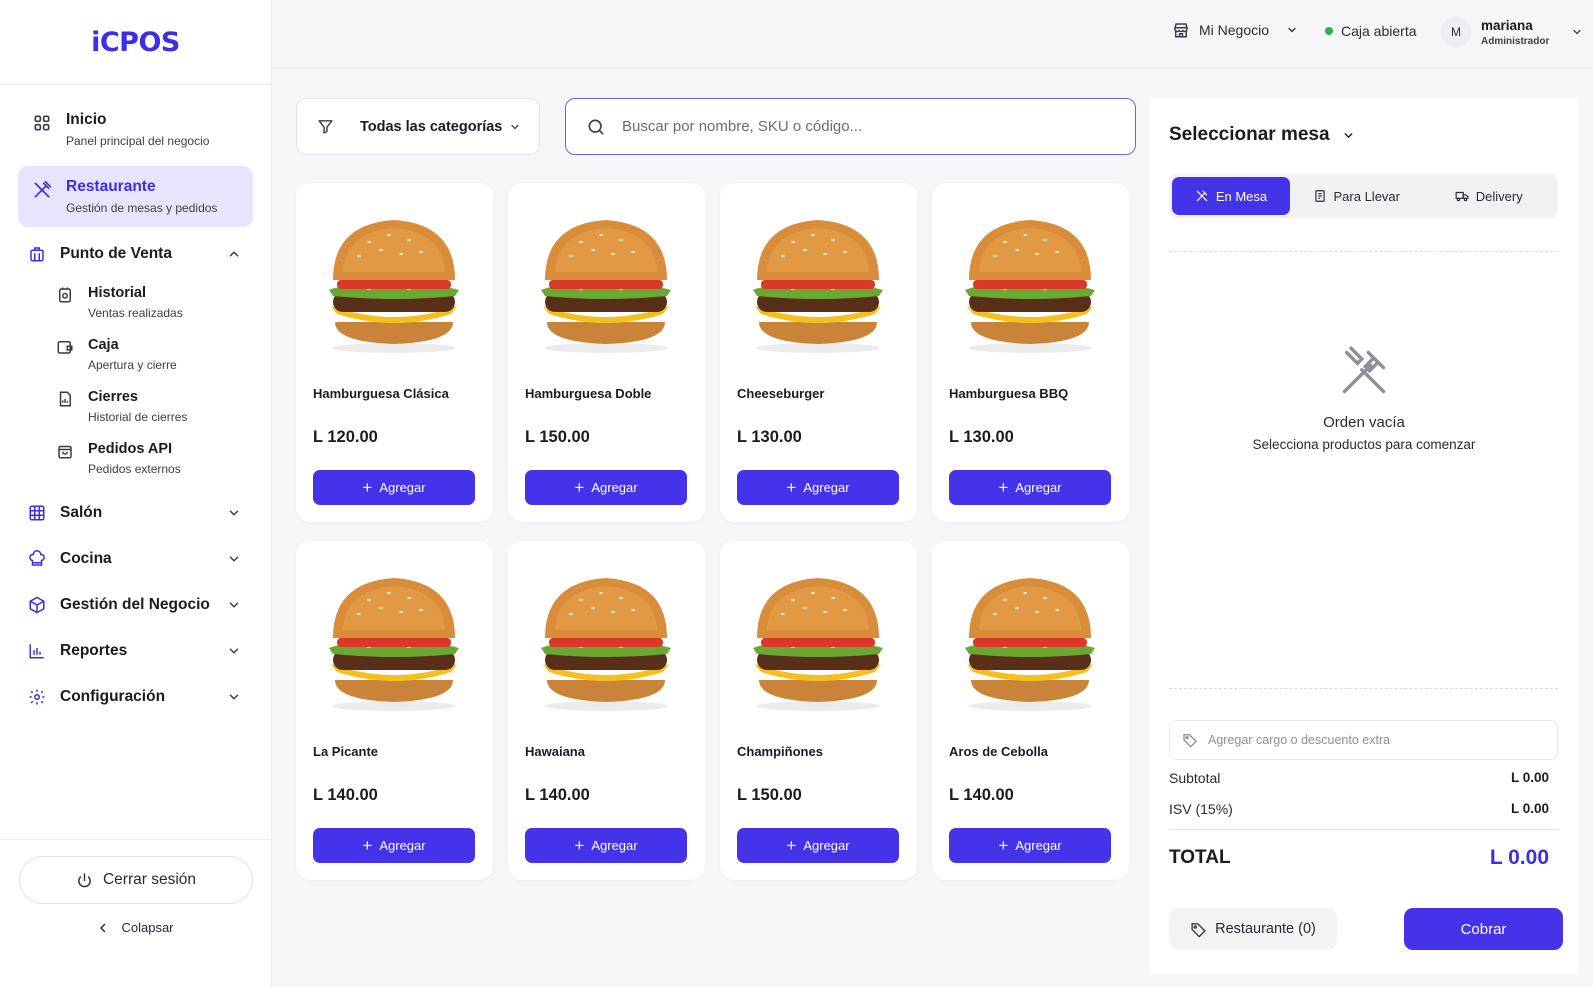 This screenshot has height=987, width=1593. I want to click on sidebar-group-title: Reportes, so click(94, 650).